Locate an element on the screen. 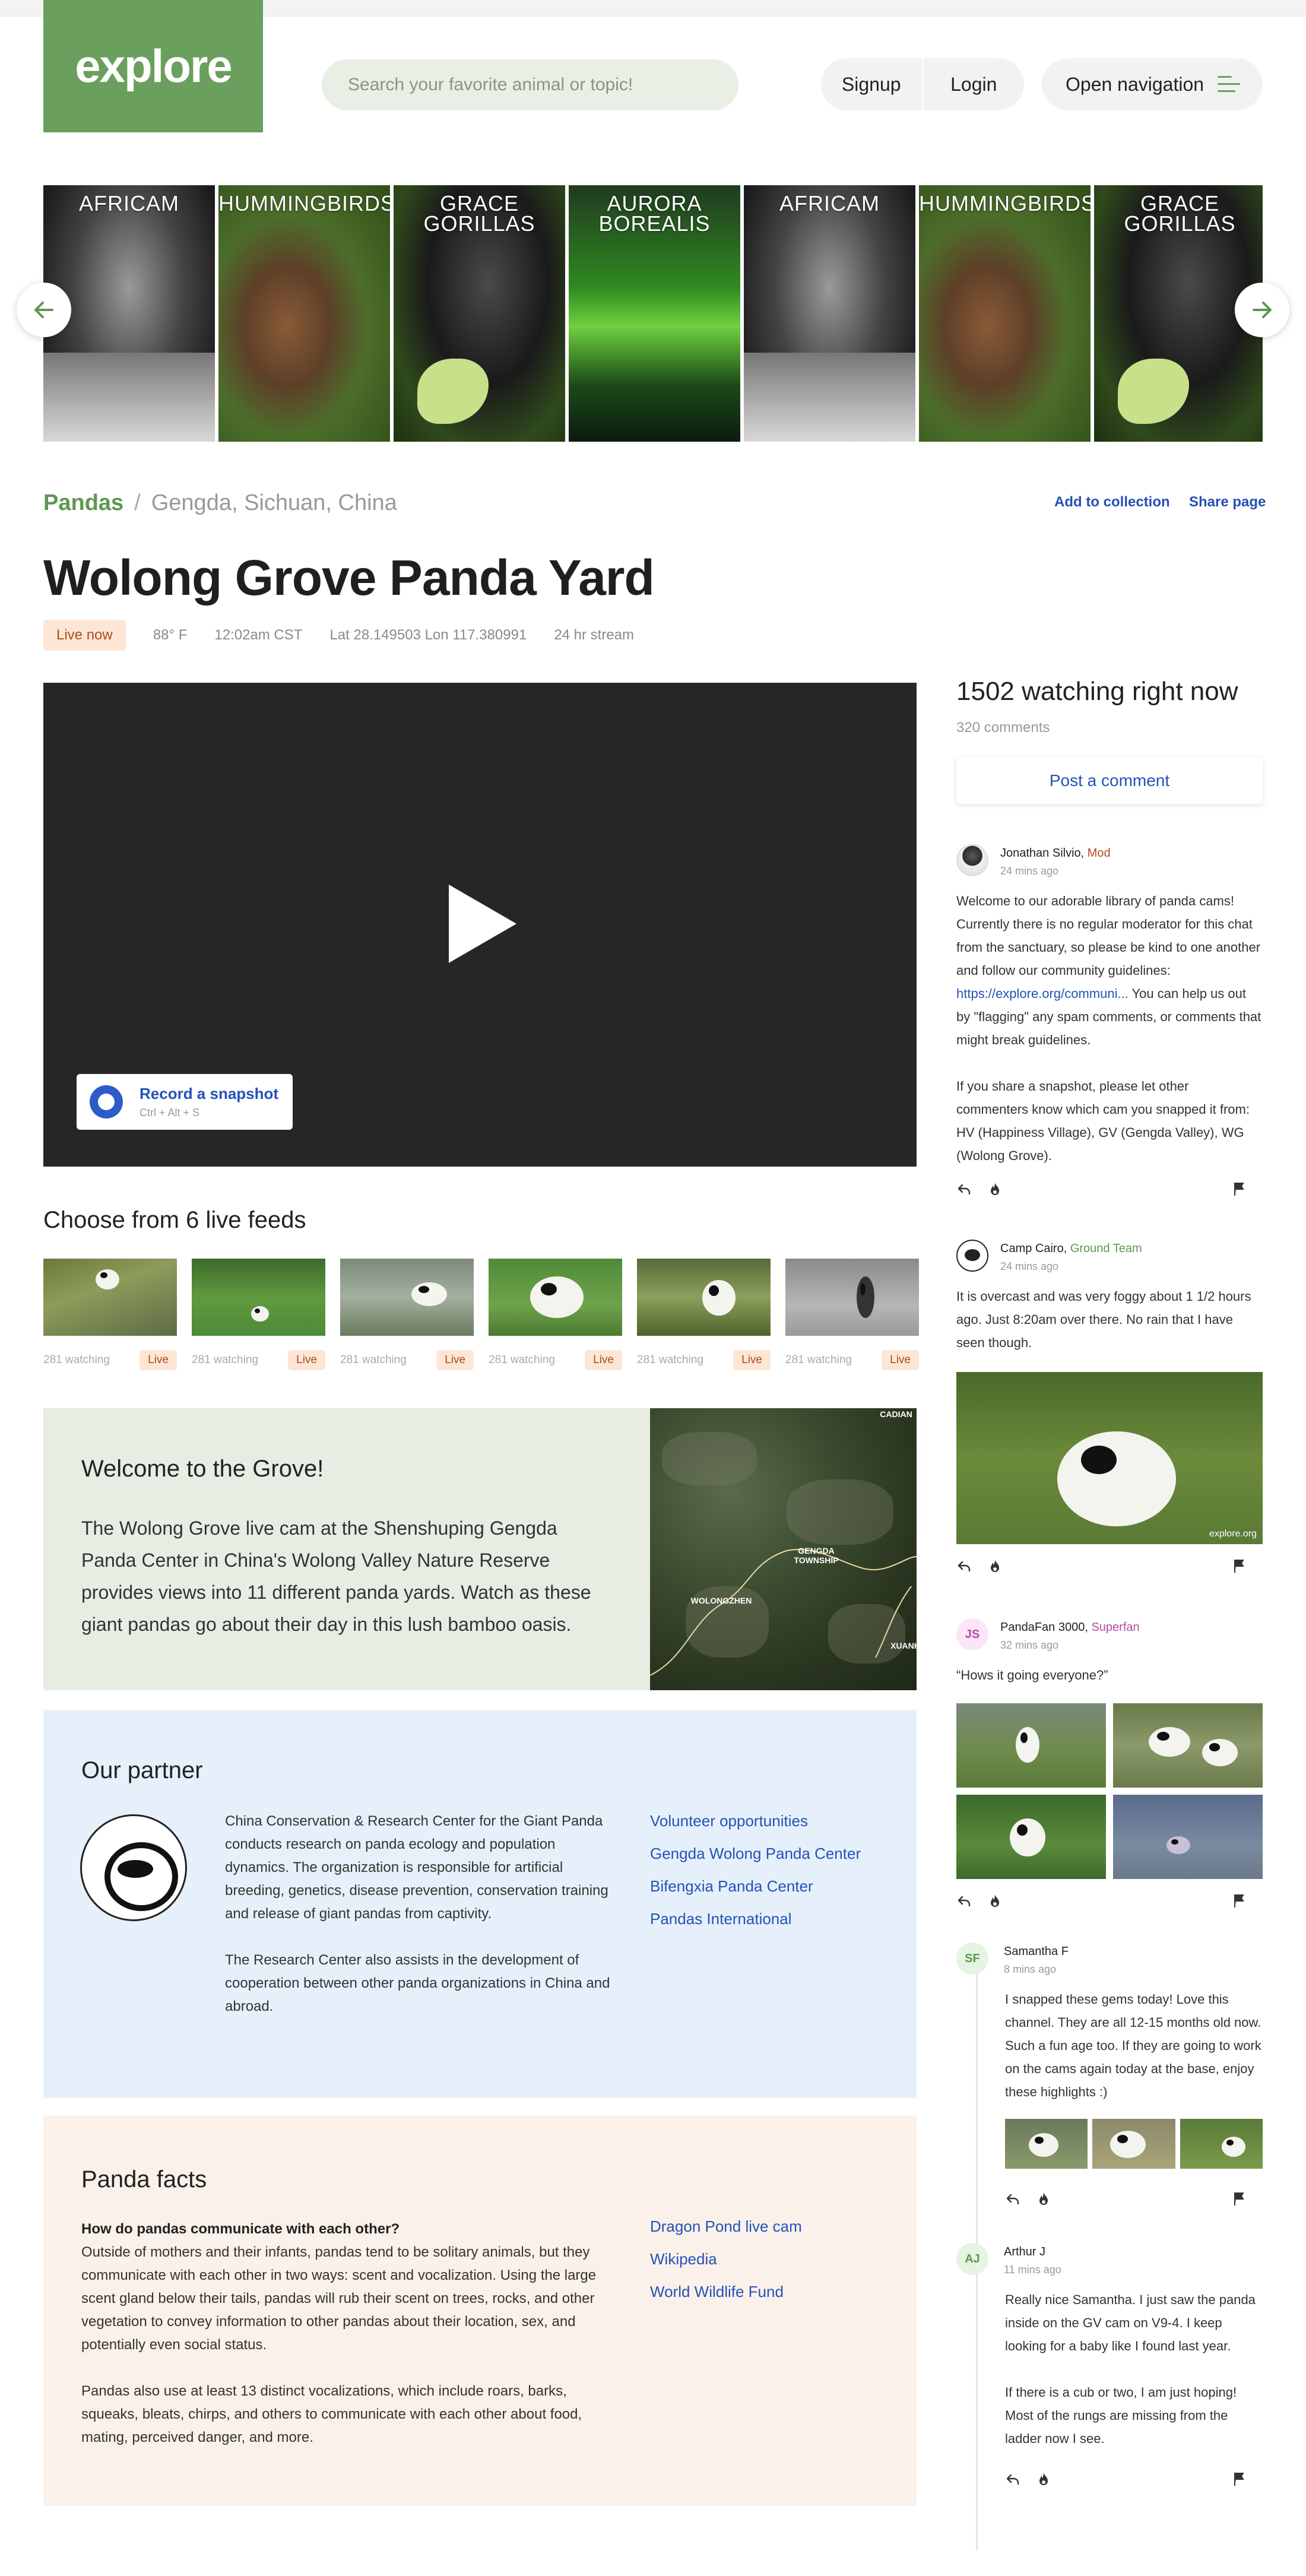 This screenshot has height=2576, width=1306. commenter-role: Superfan is located at coordinates (1115, 1627).